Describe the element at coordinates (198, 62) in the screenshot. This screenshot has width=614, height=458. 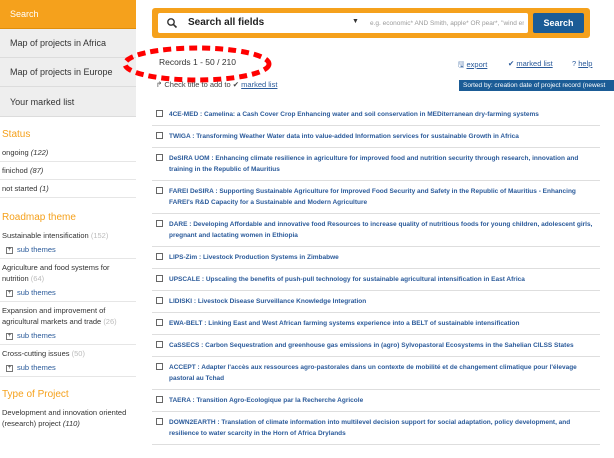
I see `records-count: Records 1 - 50 / 210` at that location.